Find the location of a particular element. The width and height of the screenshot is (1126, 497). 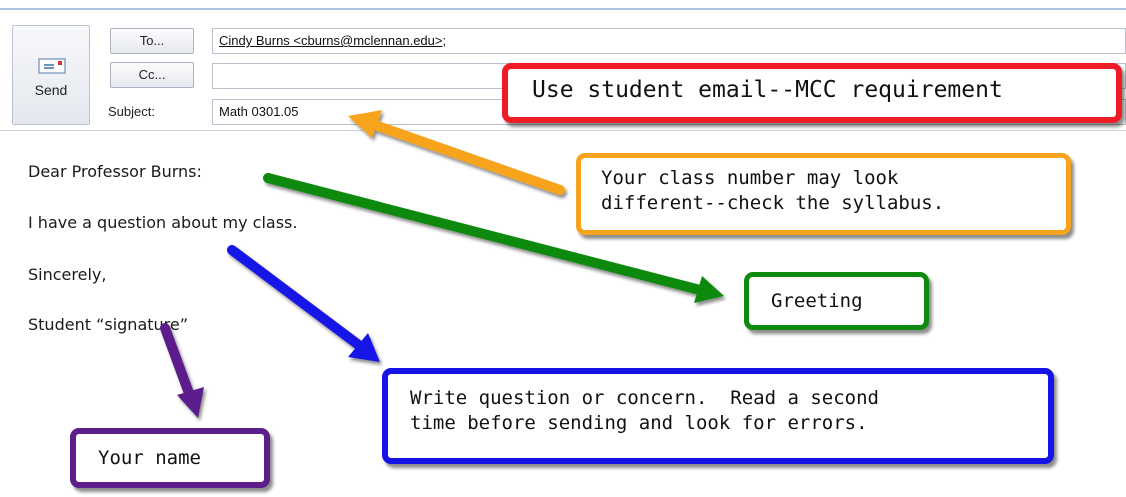

callout-class-number-line2: different--check the syllabus. is located at coordinates (773, 203).